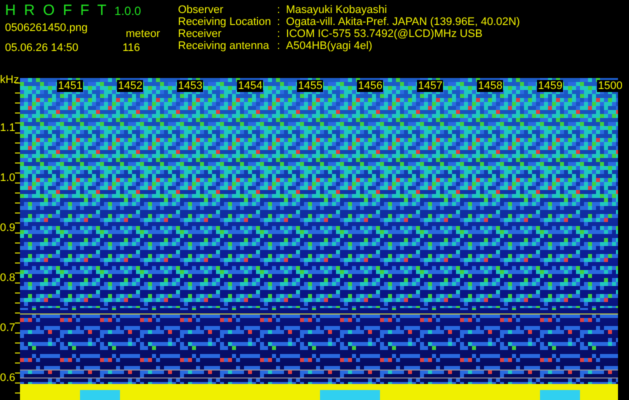 This screenshot has height=400, width=629. Describe the element at coordinates (8, 328) in the screenshot. I see `frequency-label: 0.7` at that location.